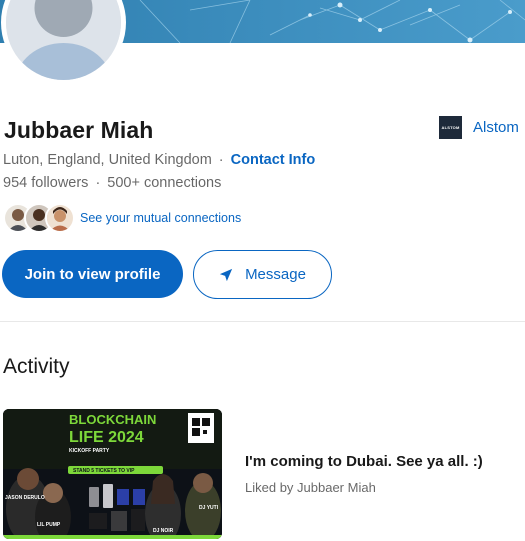 This screenshot has height=541, width=525. What do you see at coordinates (79, 130) in the screenshot?
I see `profile-name: Jubbaer Miah` at bounding box center [79, 130].